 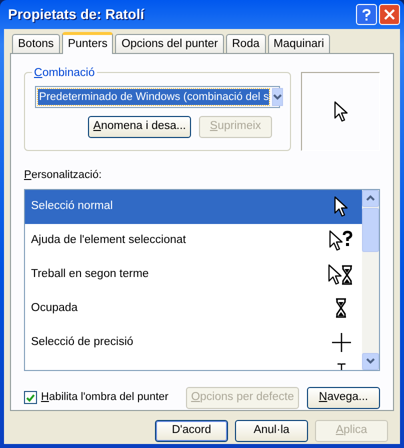 I want to click on checkbox, so click(x=30, y=397).